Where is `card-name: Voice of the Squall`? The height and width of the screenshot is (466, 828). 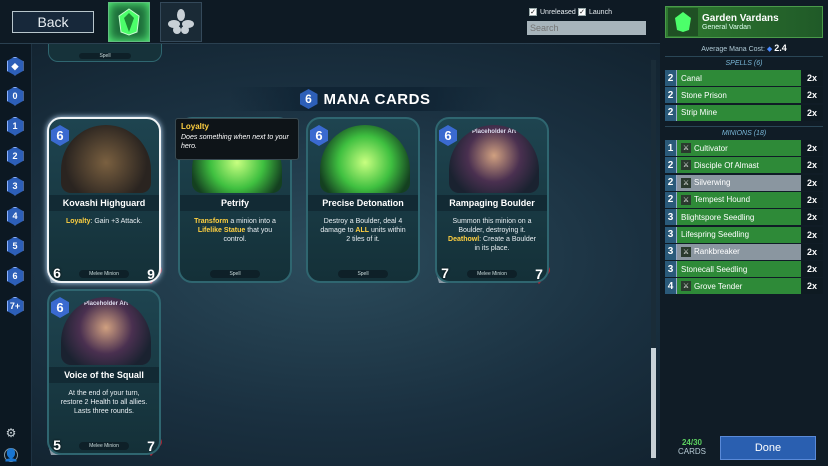 card-name: Voice of the Squall is located at coordinates (104, 375).